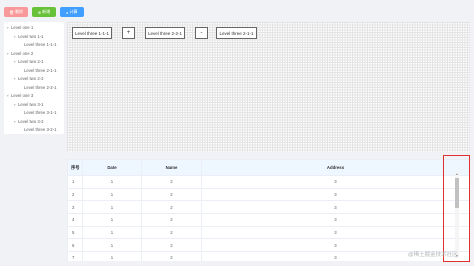  I want to click on column-header: Date, so click(112, 167).